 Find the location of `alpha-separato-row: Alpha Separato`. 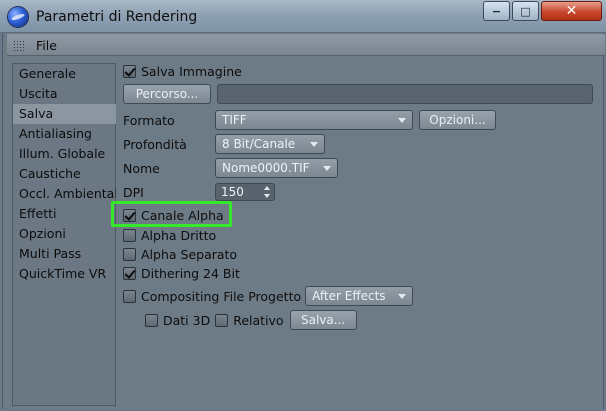

alpha-separato-row: Alpha Separato is located at coordinates (180, 254).